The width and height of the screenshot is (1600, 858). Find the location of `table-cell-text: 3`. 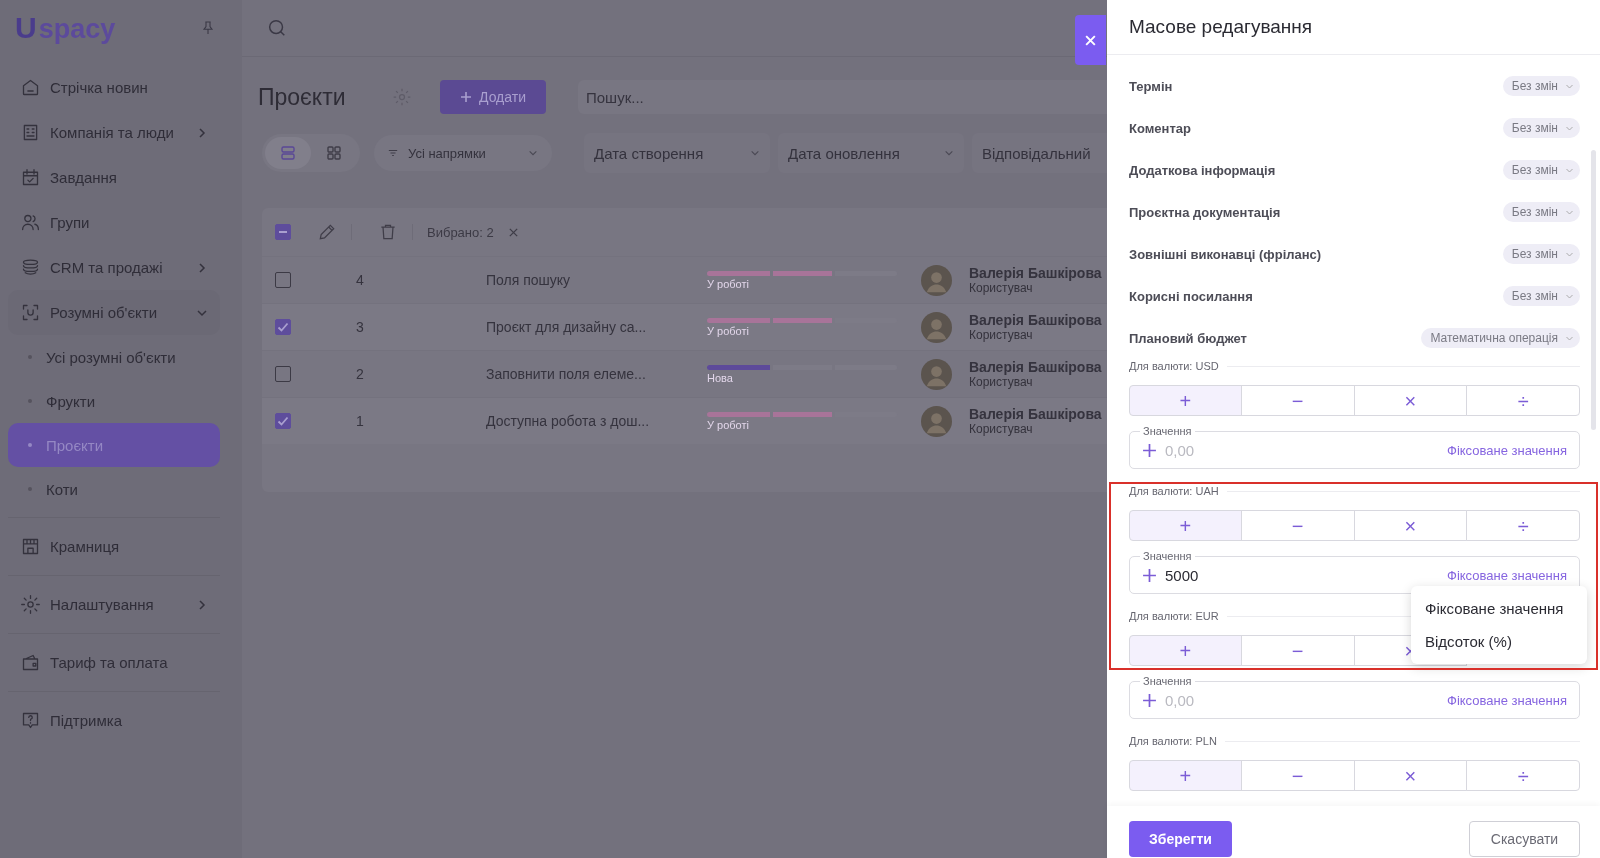

table-cell-text: 3 is located at coordinates (360, 327).